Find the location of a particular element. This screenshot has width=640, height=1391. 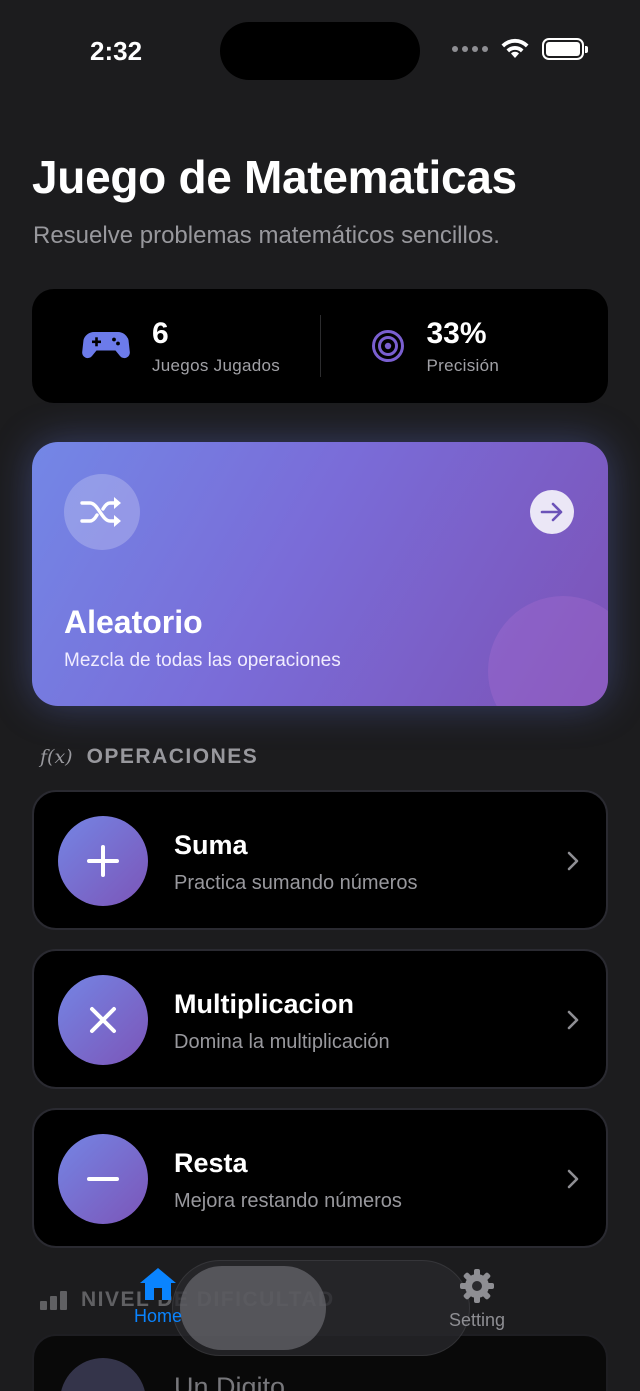

wifi-icon is located at coordinates (515, 48).